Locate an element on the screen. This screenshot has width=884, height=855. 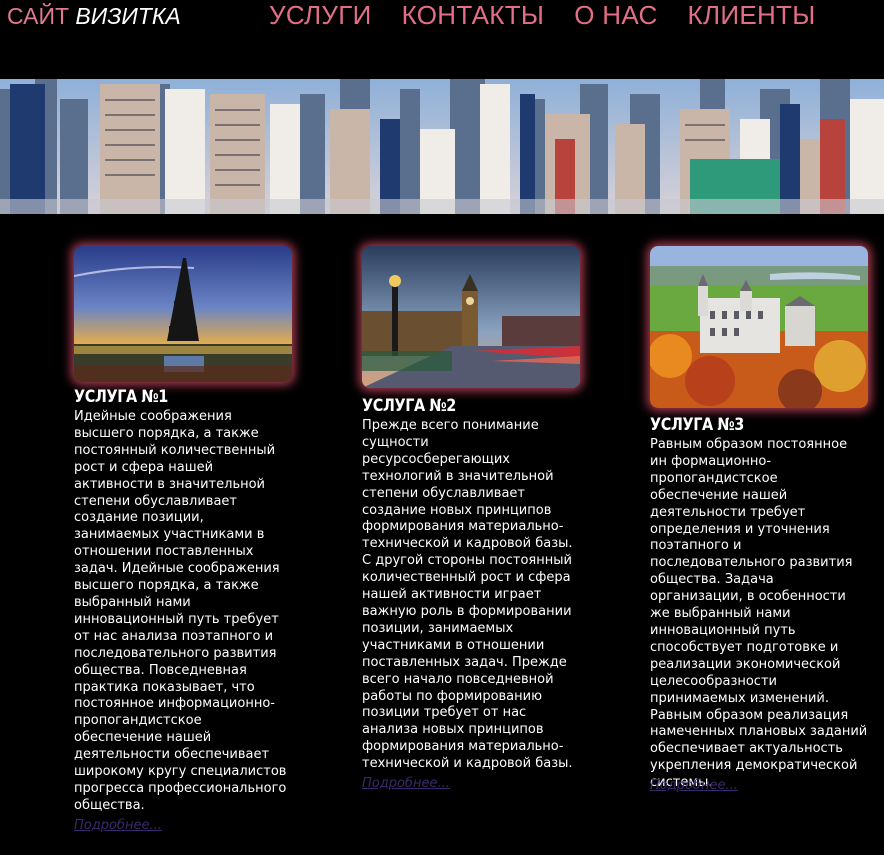
service-title-3: УСЛУГА №3 is located at coordinates (697, 425).